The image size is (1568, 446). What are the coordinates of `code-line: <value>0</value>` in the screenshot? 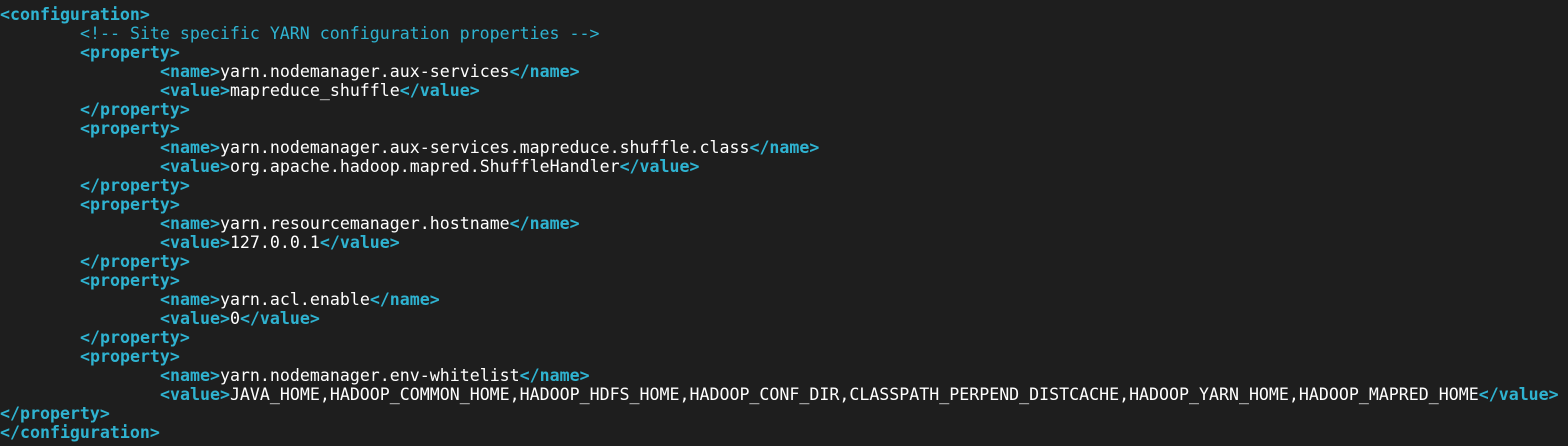 It's located at (784, 318).